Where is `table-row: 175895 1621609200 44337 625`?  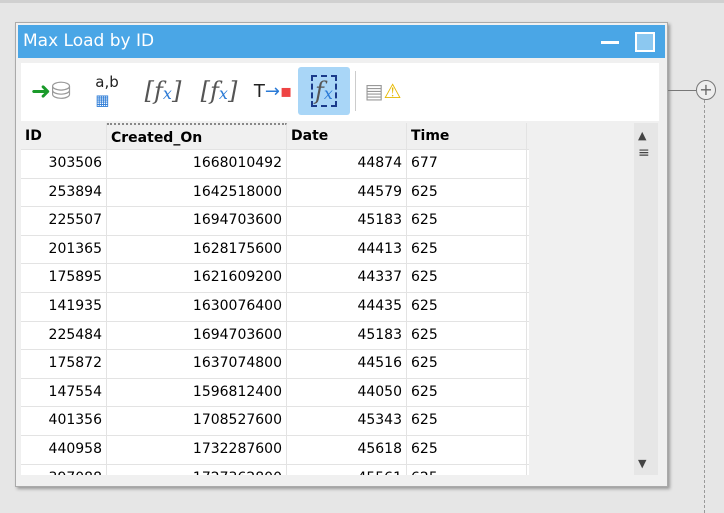
table-row: 175895 1621609200 44337 625 is located at coordinates (275, 278).